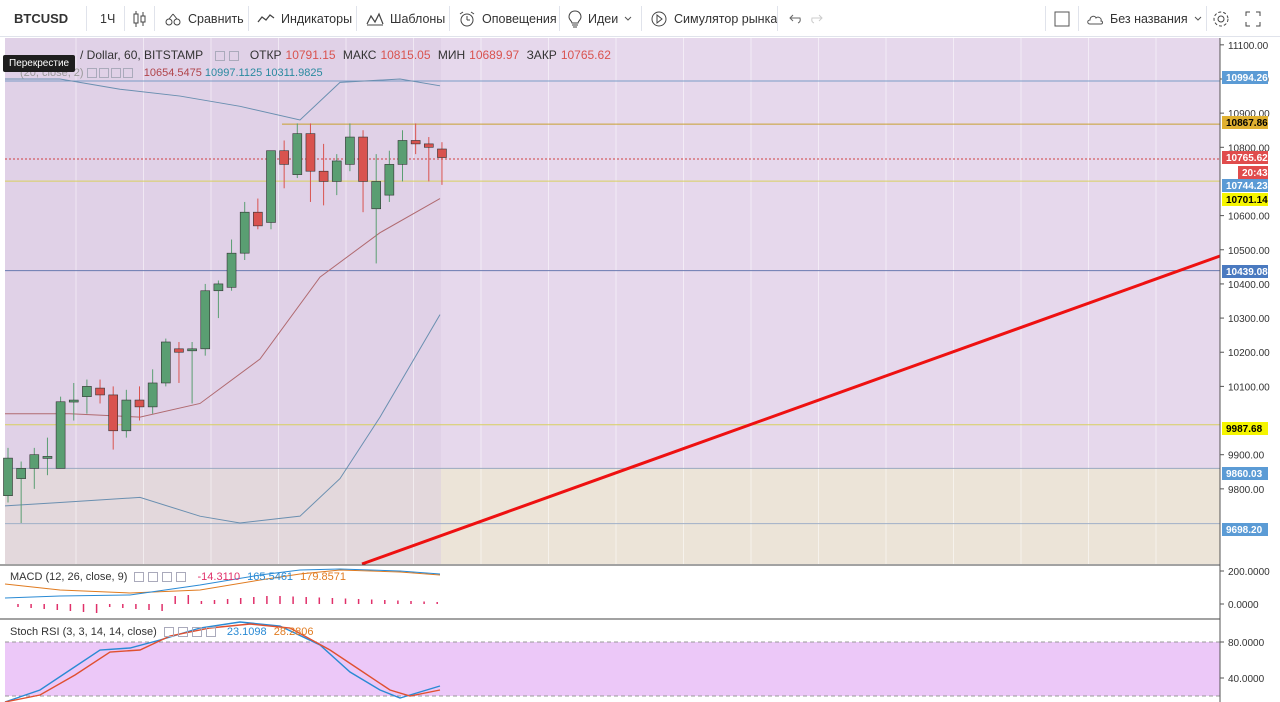 The height and width of the screenshot is (702, 1280). I want to click on price-tick-label: 10500.00, so click(1249, 251).